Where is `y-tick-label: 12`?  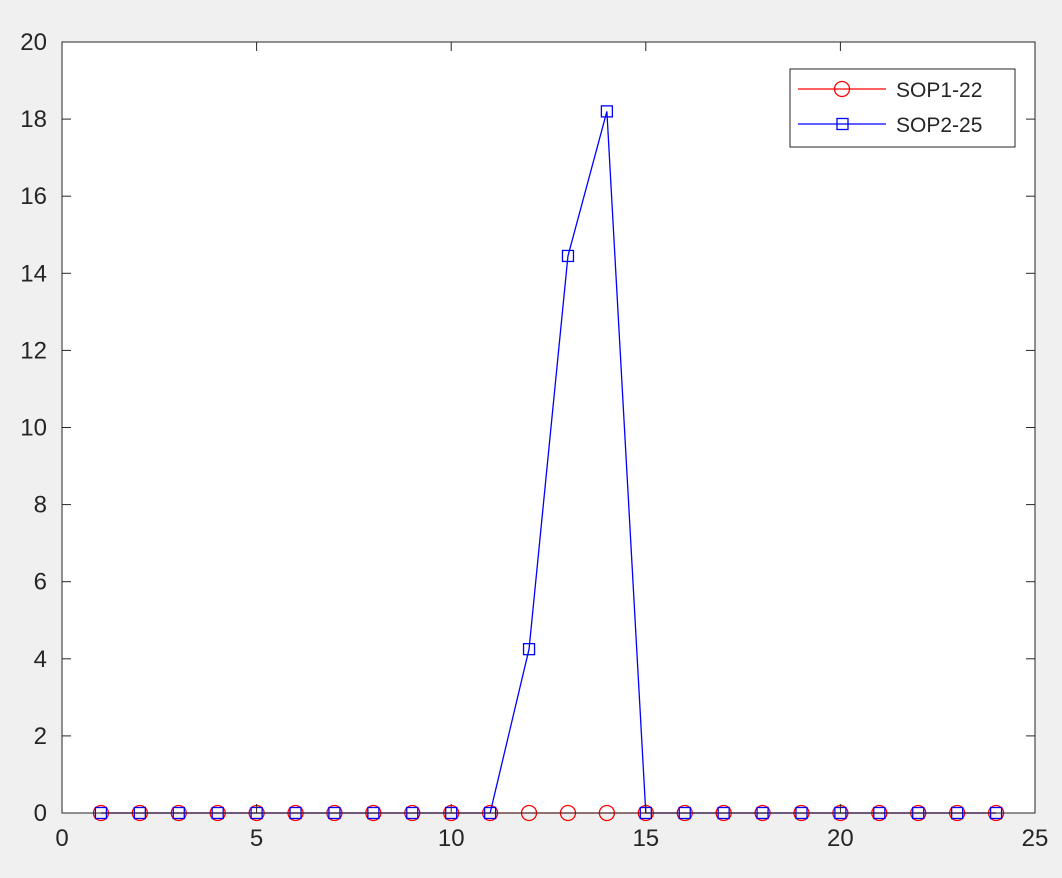
y-tick-label: 12 is located at coordinates (33, 350).